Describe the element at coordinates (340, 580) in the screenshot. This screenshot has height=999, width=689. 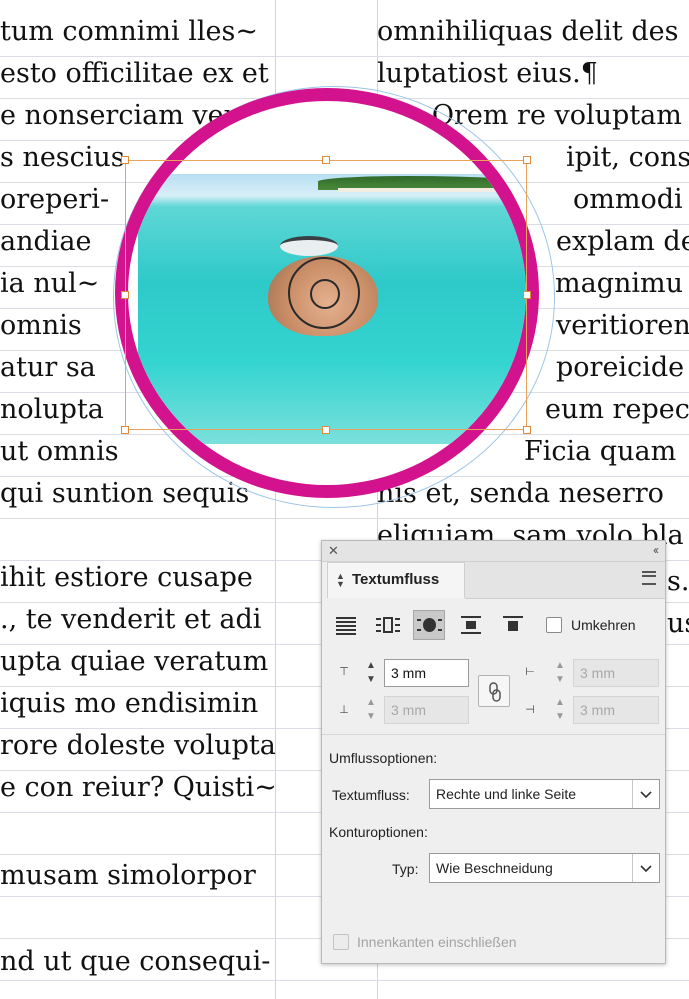
I see `updown-arrows-icon: ▲ ▼` at that location.